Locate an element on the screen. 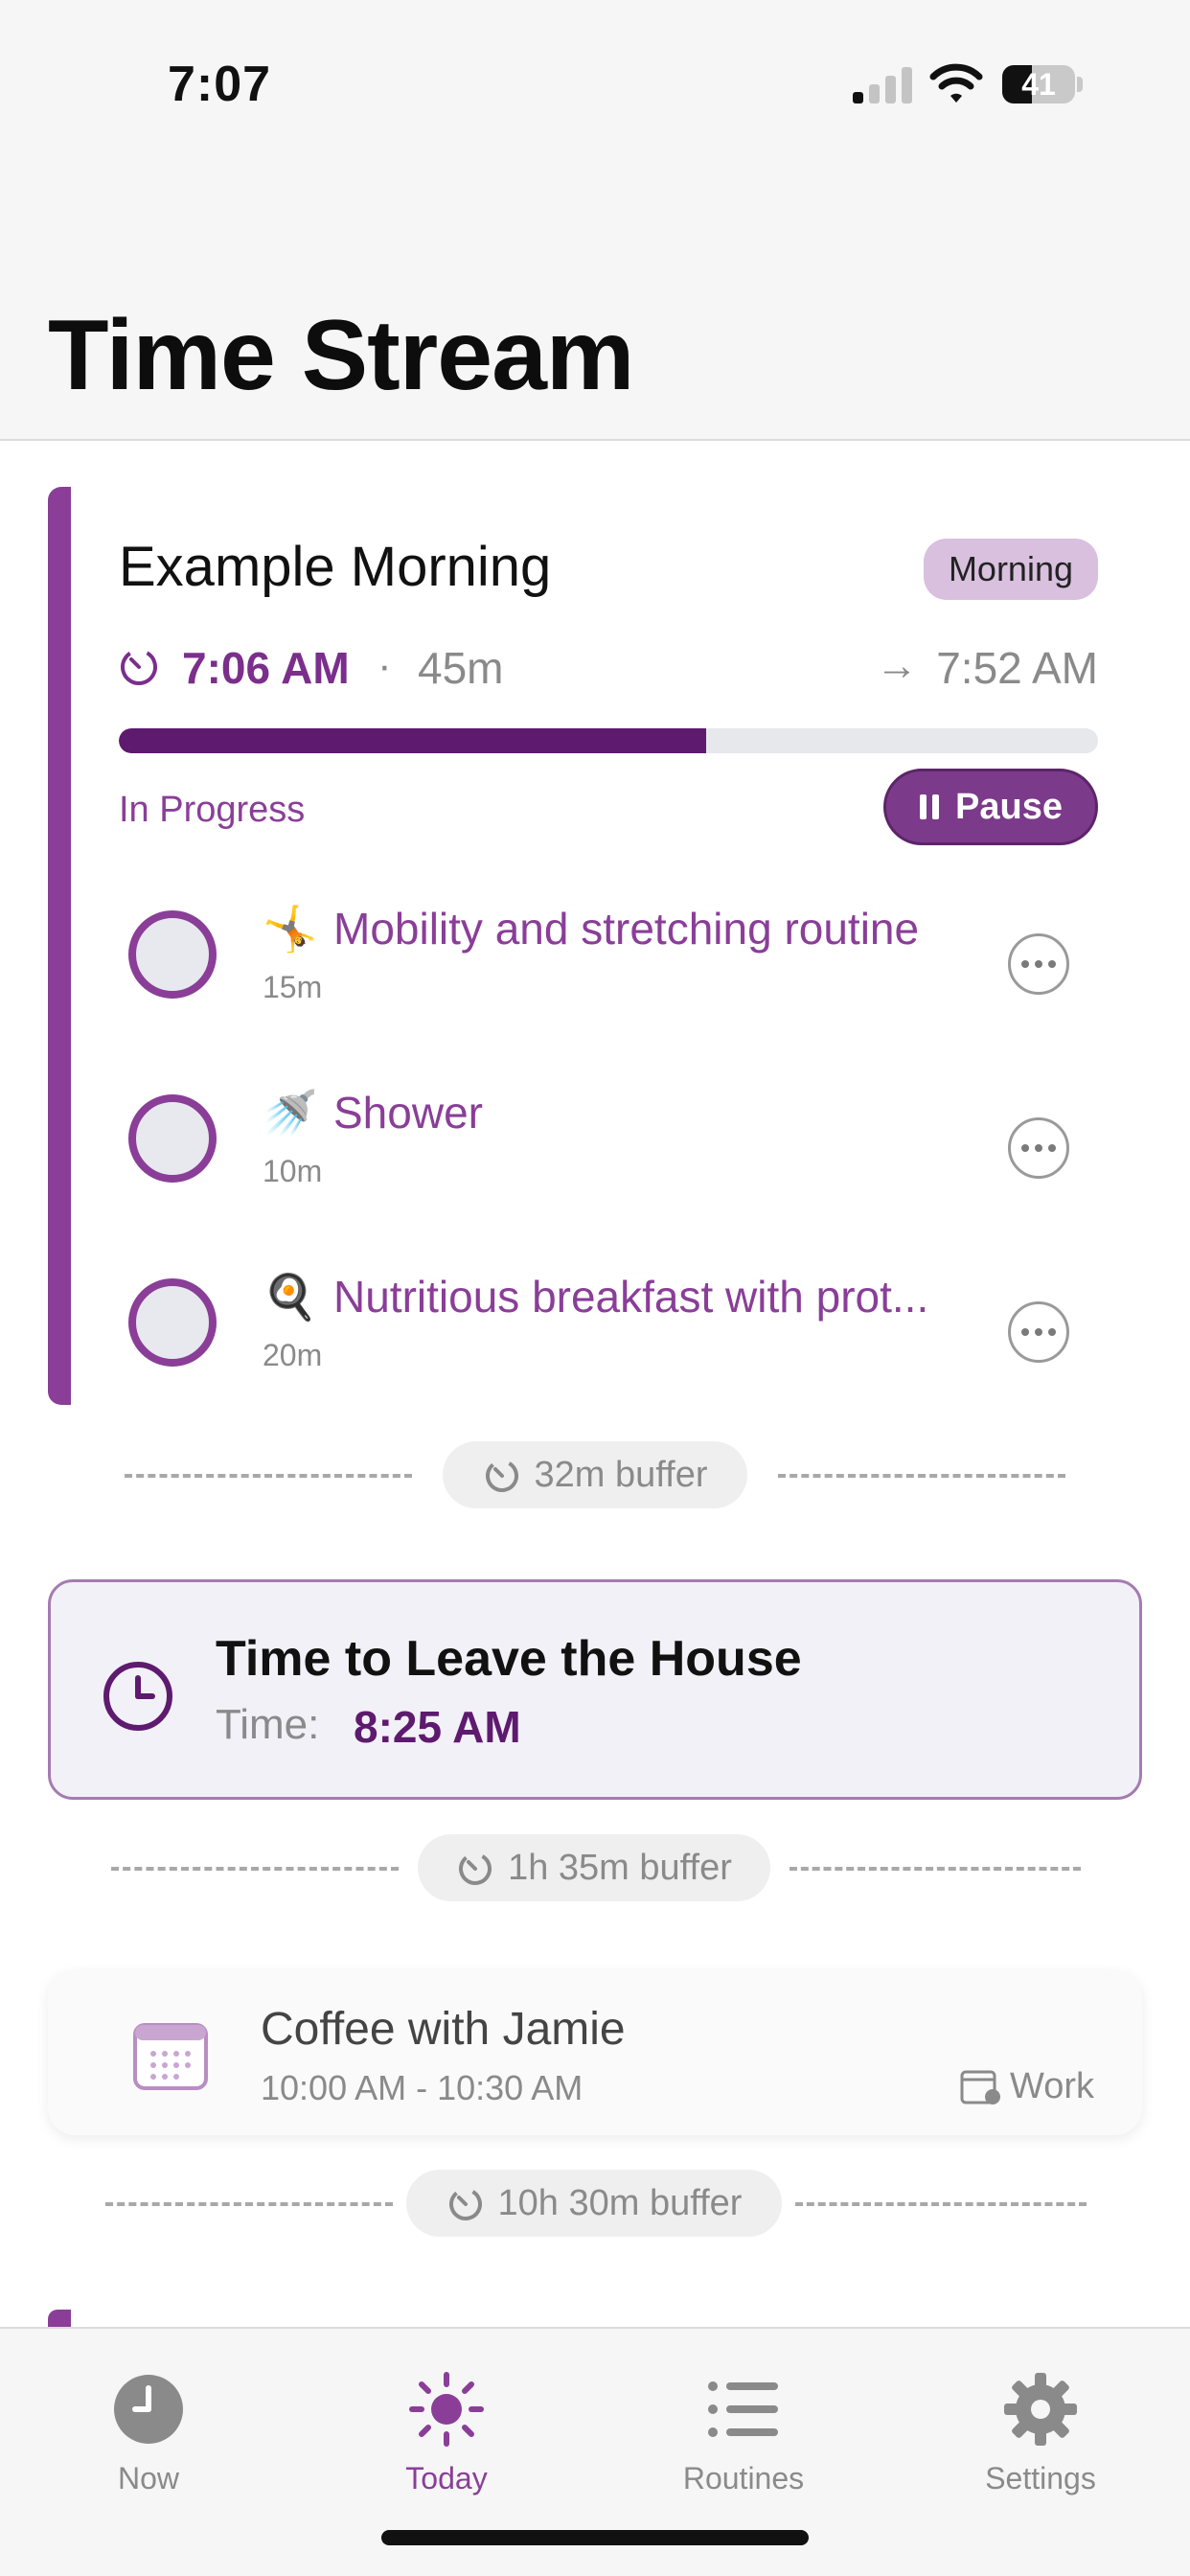 The height and width of the screenshot is (2576, 1190). buffer-pill: 10h 30m buffer is located at coordinates (594, 2203).